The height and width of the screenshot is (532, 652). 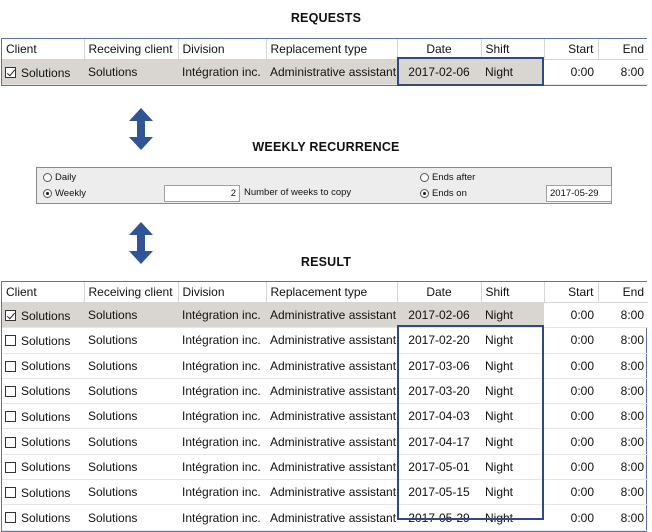 I want to click on cell-date: 2017-03-20, so click(x=439, y=391).